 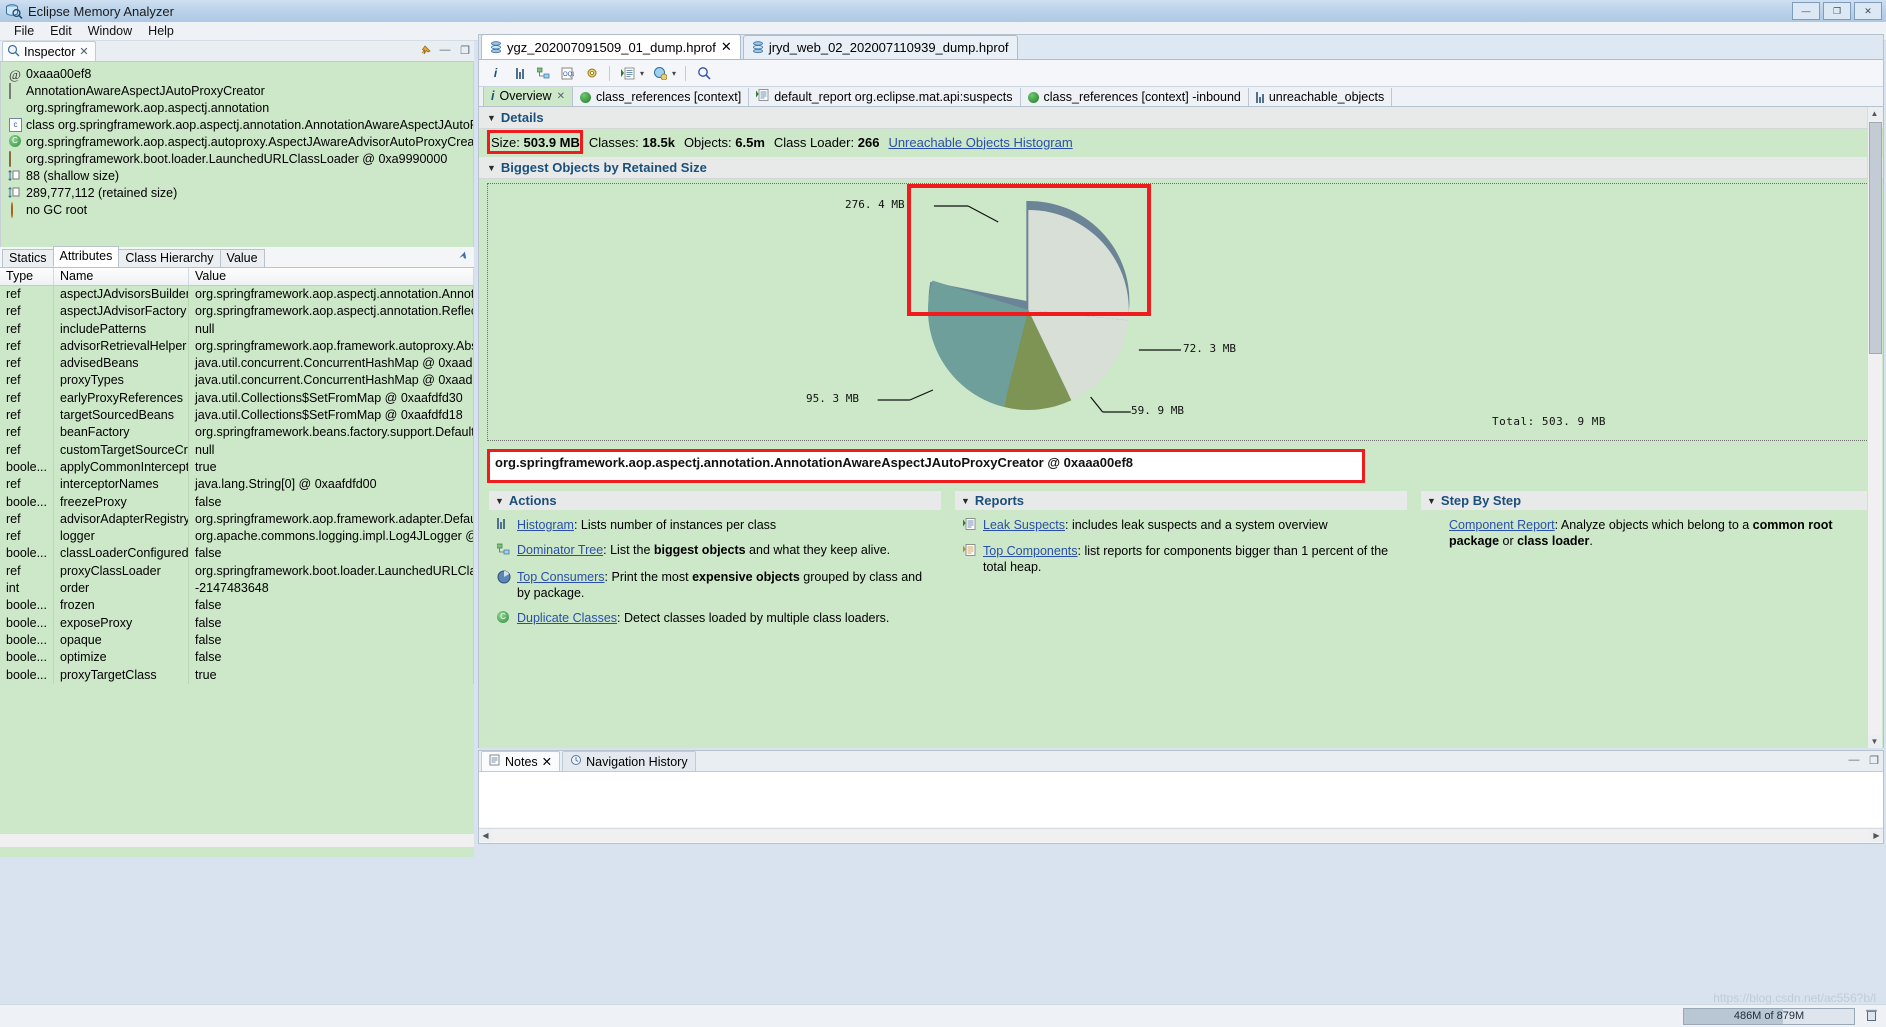 I want to click on maximize-button: ❐, so click(x=1837, y=11).